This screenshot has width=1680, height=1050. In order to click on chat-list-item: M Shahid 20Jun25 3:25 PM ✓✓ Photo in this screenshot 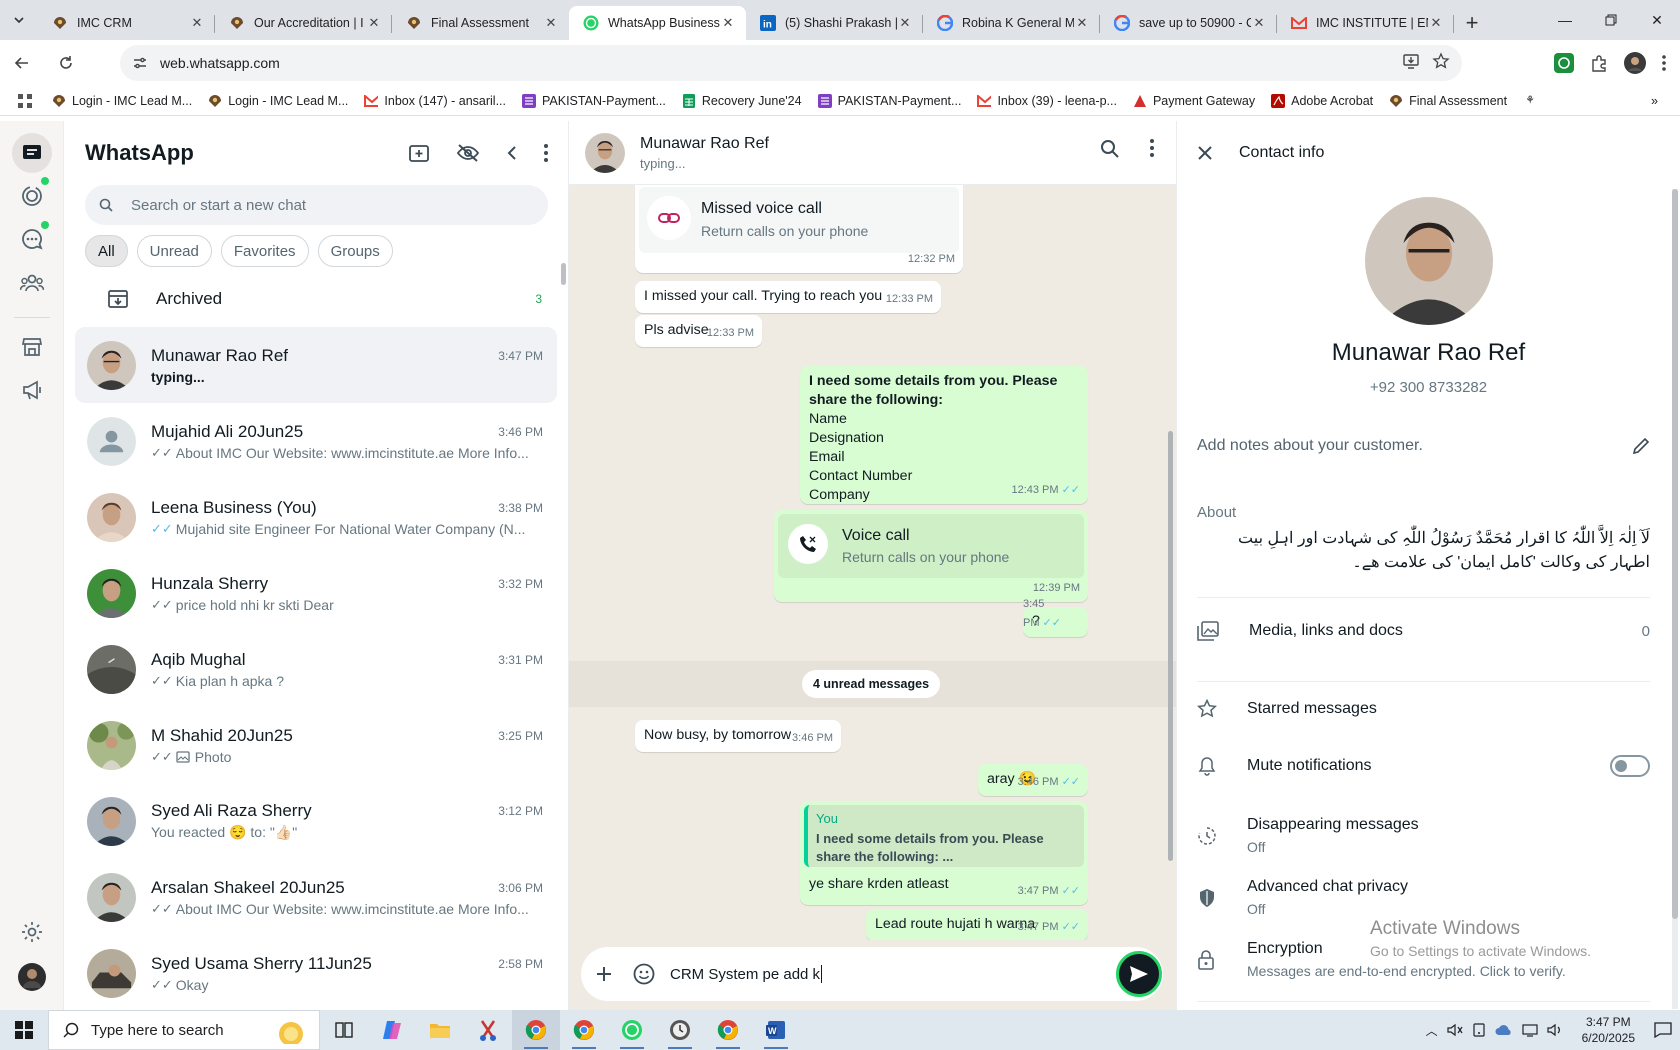, I will do `click(316, 745)`.